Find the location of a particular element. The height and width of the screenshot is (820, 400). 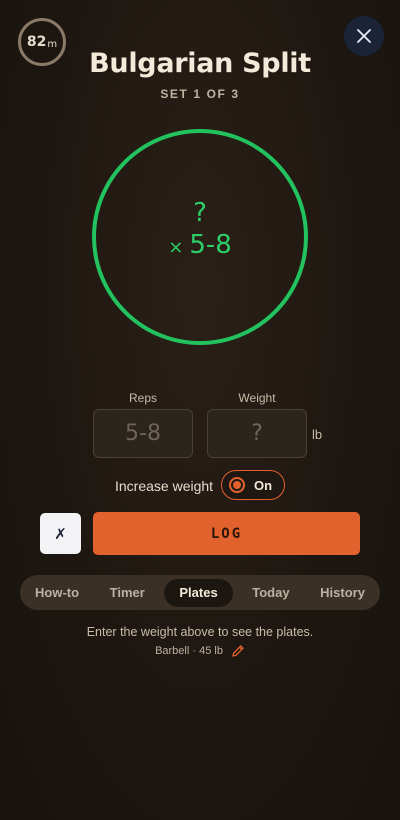

barbell-info: Barbell · 45 lb is located at coordinates (200, 651).